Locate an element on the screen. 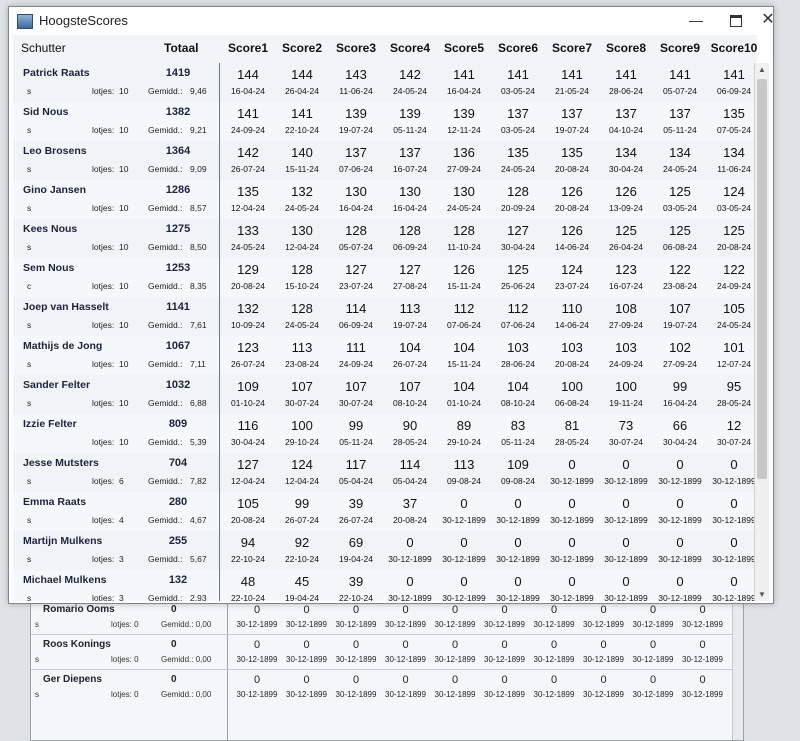 This screenshot has width=800, height=741. score-value: 100 is located at coordinates (626, 386).